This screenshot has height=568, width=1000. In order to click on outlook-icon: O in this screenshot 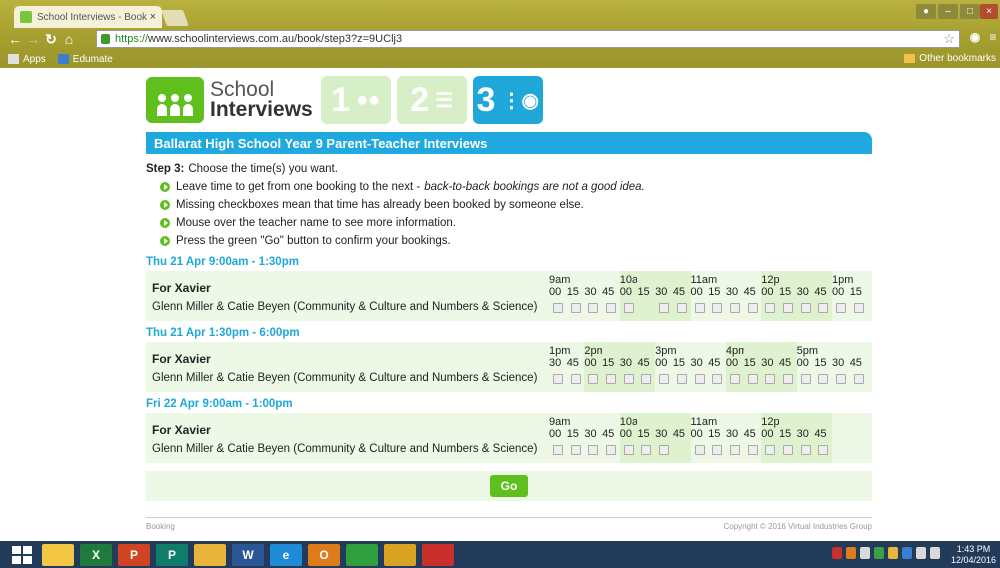, I will do `click(324, 554)`.